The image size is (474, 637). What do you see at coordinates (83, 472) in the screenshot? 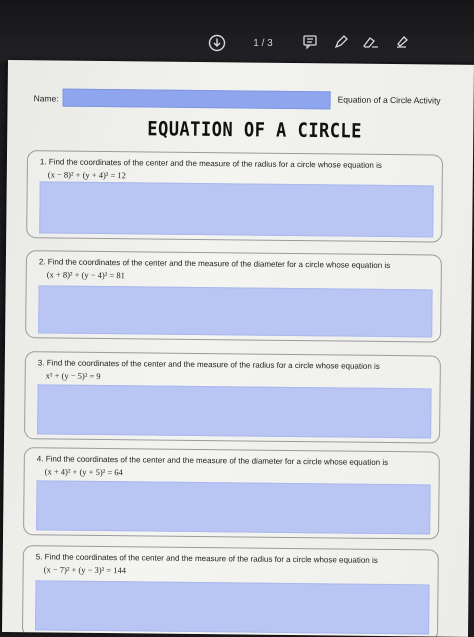
I see `question-equation: (x + 4)² + (y + 5)² = 64` at bounding box center [83, 472].